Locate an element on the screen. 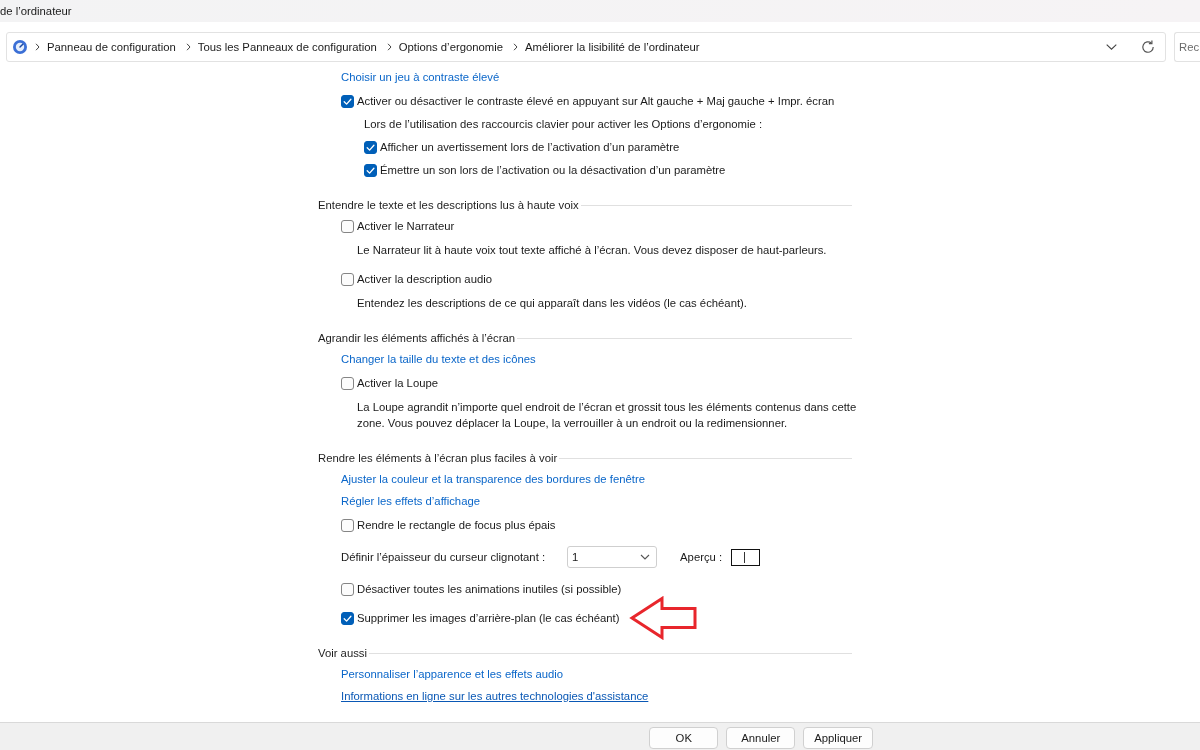  settings-link: Ajuster la couleur et la transparence des bordures de fenêtre is located at coordinates (493, 479).